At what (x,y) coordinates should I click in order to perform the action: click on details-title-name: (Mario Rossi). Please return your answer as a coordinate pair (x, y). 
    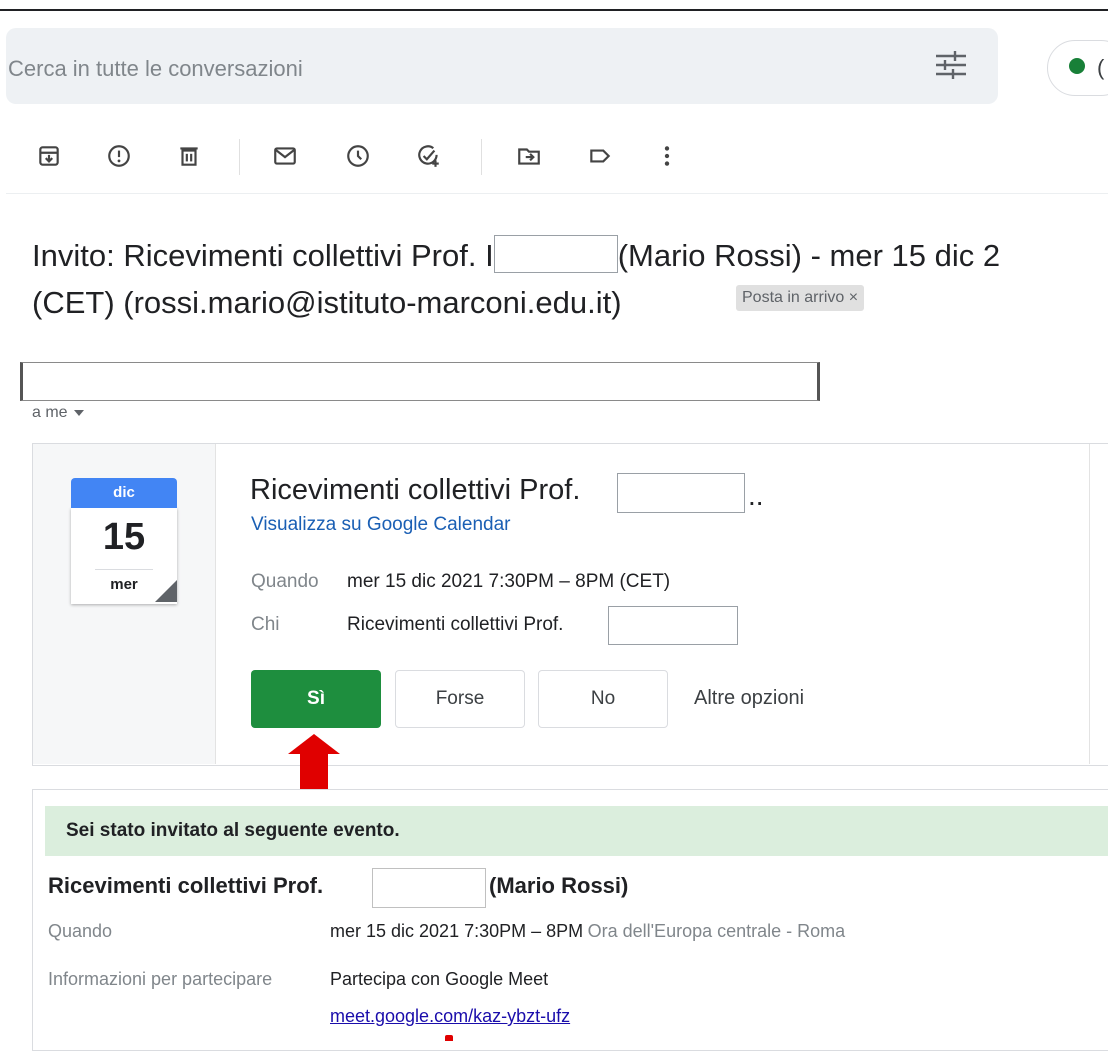
    Looking at the image, I should click on (559, 885).